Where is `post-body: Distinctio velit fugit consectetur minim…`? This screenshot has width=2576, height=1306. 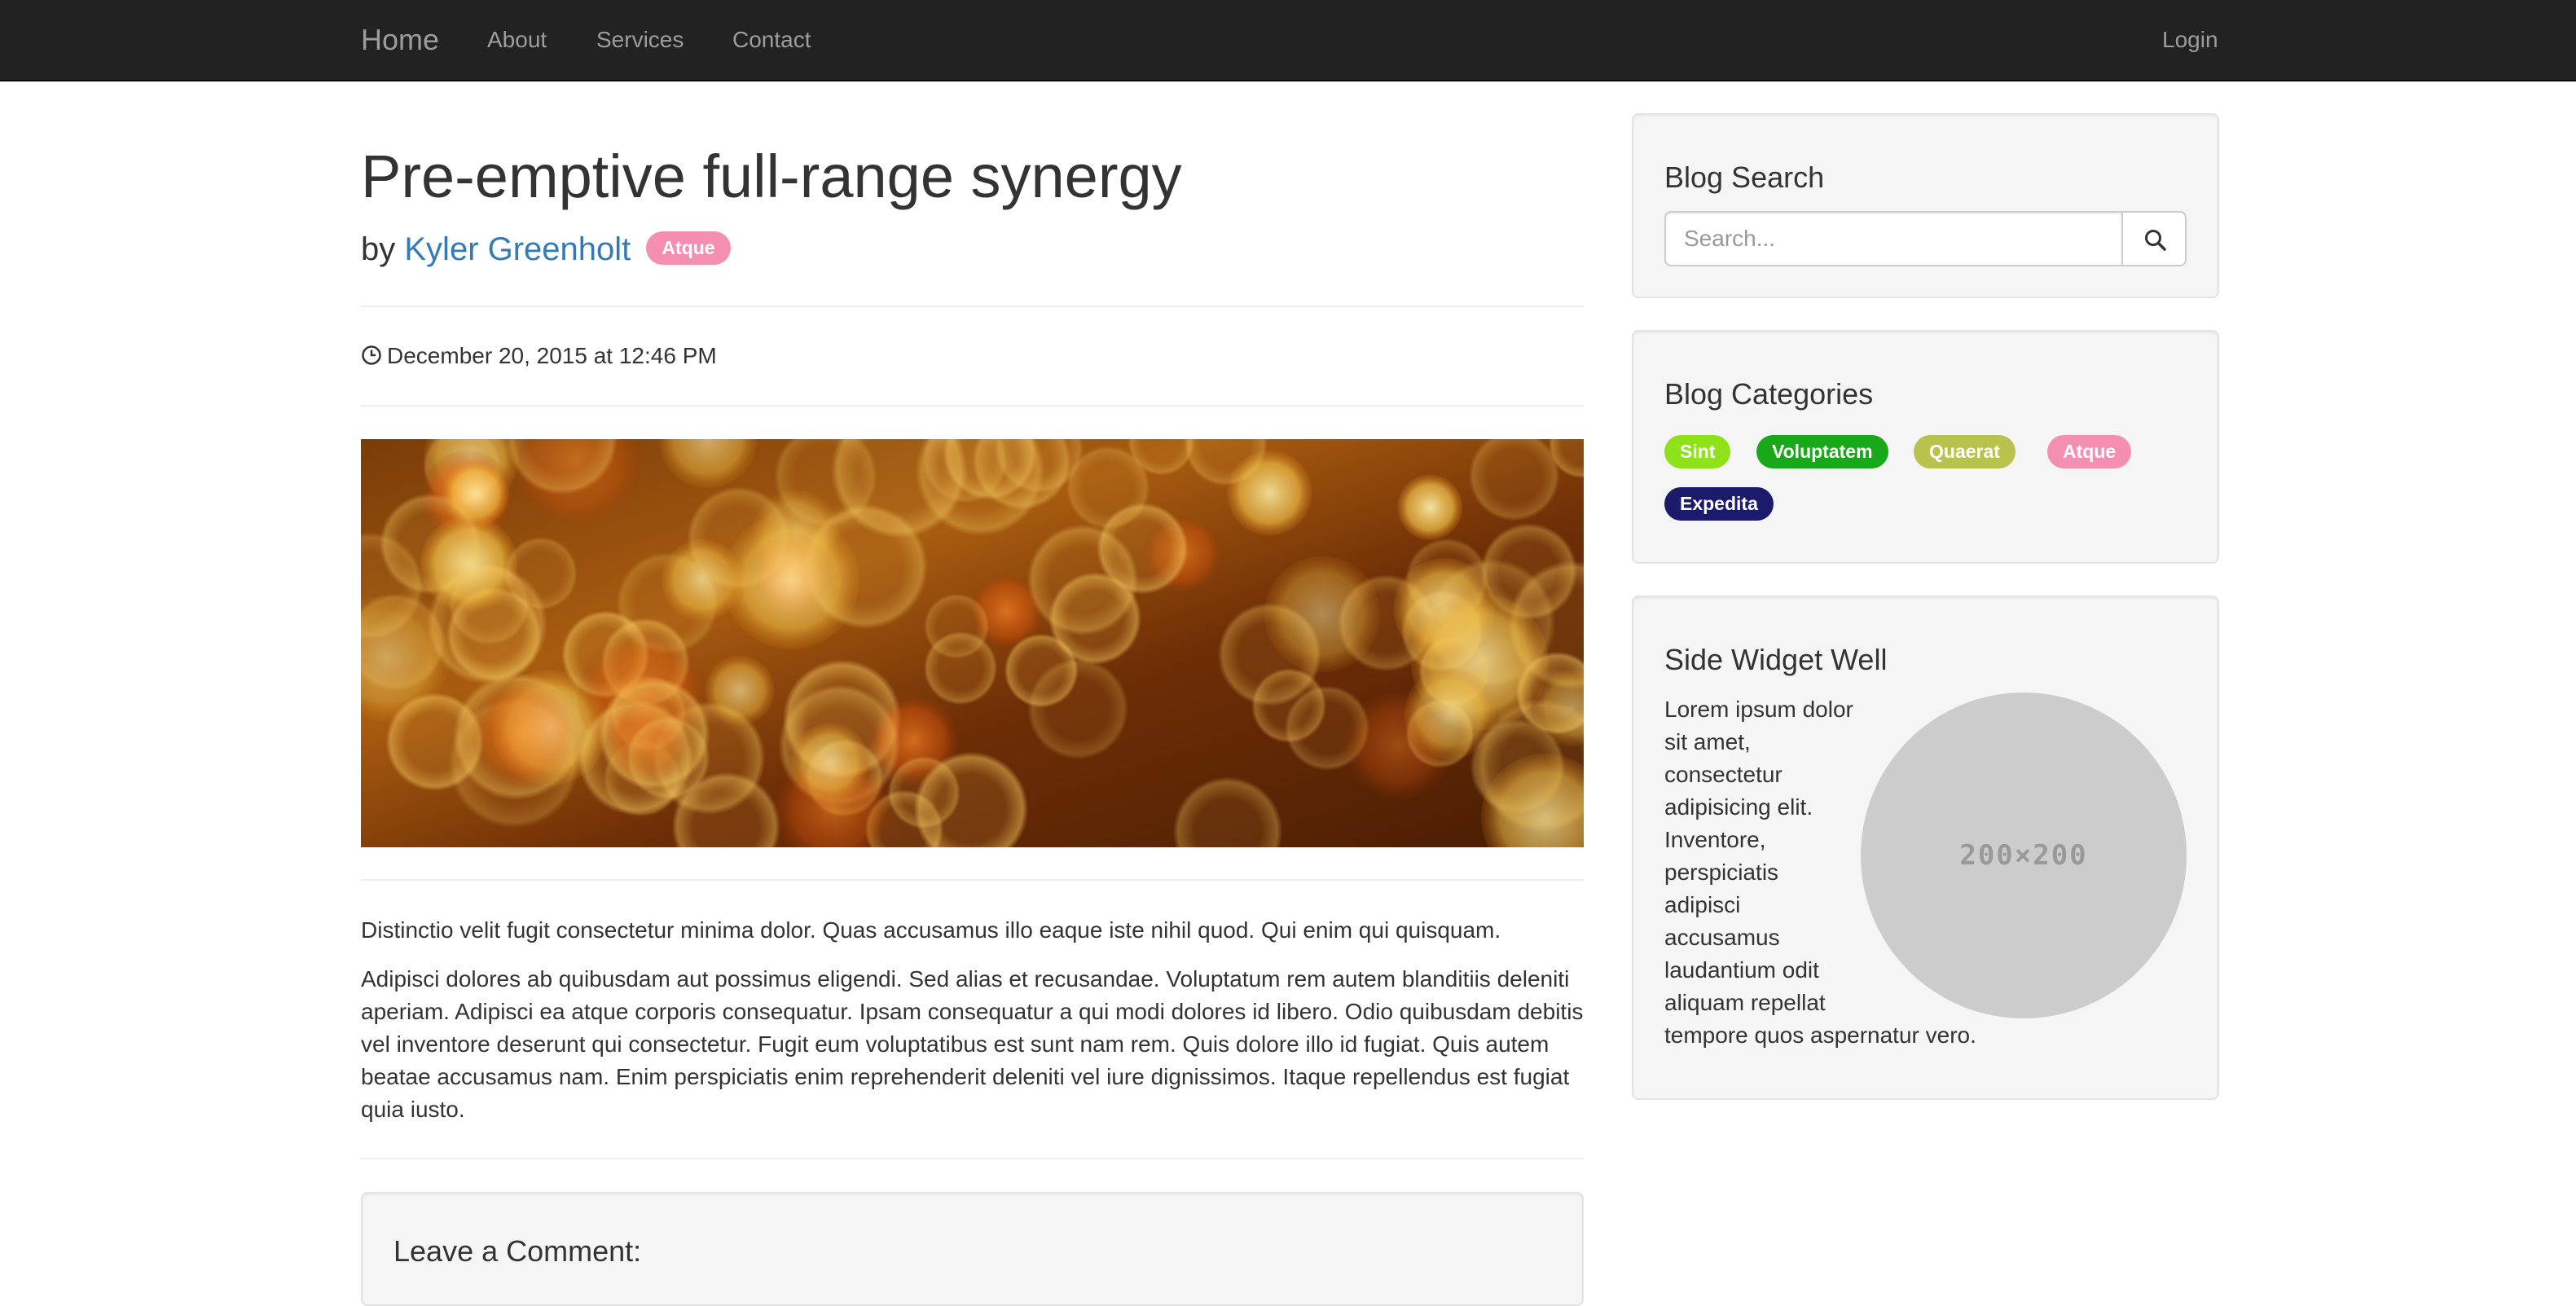 post-body: Distinctio velit fugit consectetur minim… is located at coordinates (972, 1028).